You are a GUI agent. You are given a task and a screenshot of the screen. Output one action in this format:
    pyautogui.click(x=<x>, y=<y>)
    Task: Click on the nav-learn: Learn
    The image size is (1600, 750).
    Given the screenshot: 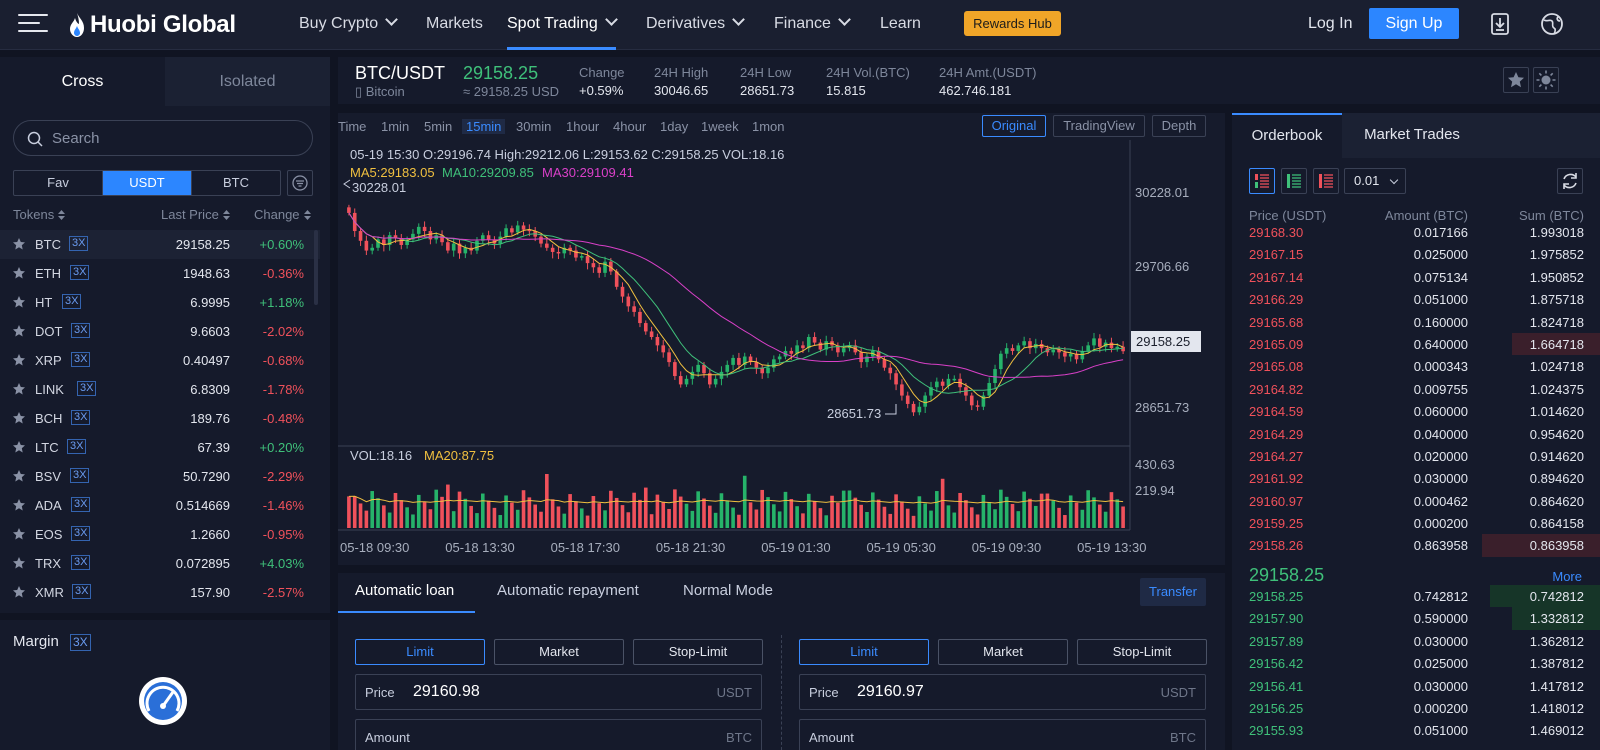 What is the action you would take?
    pyautogui.click(x=900, y=25)
    